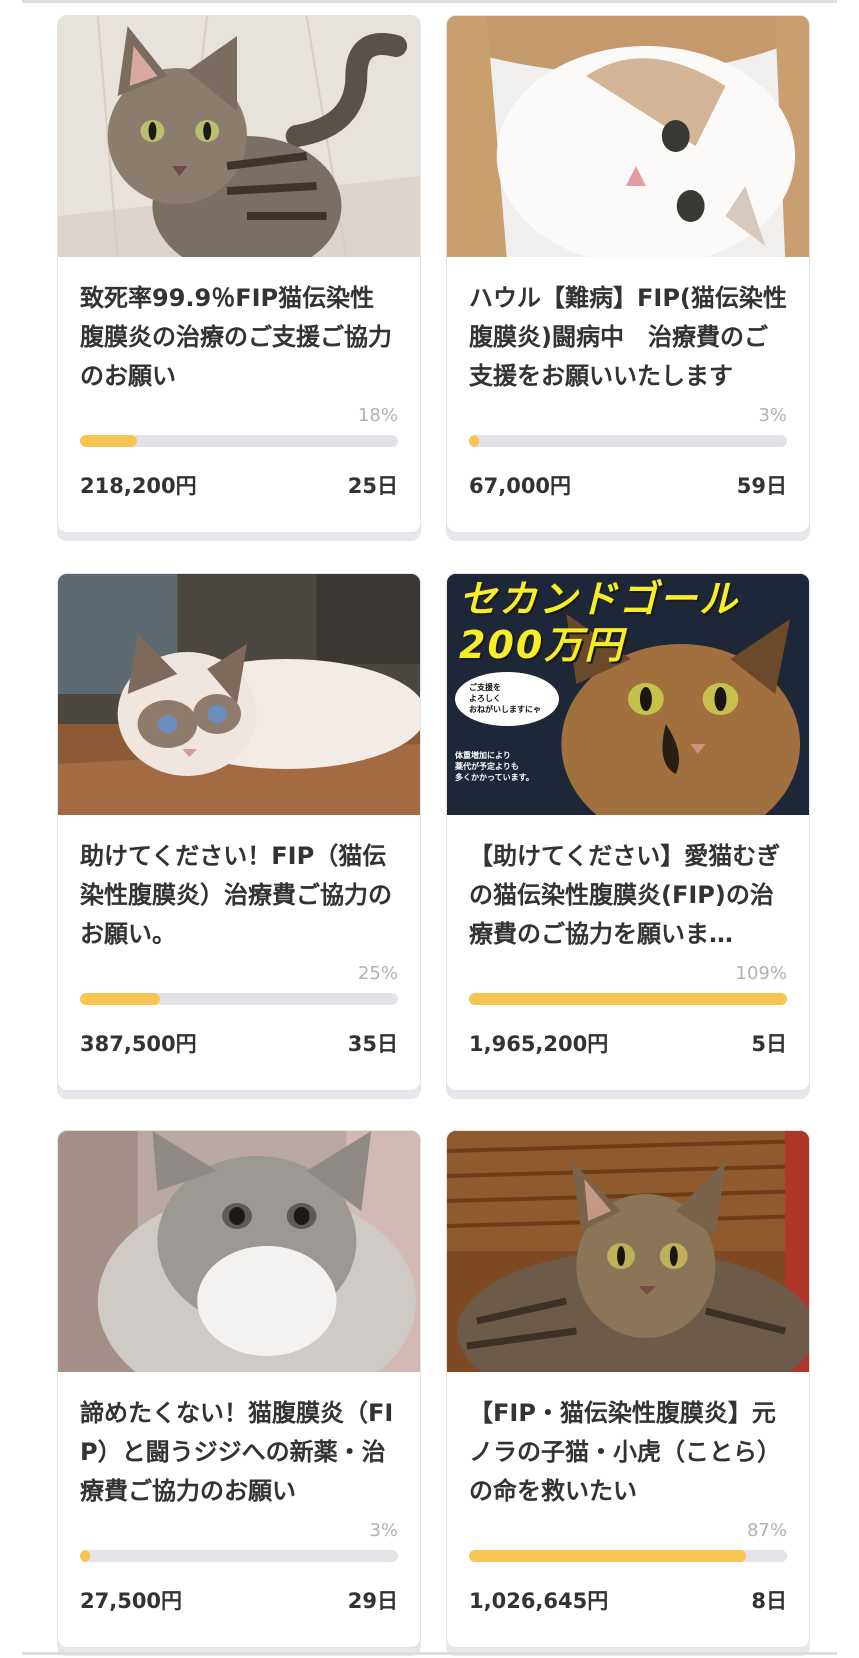  What do you see at coordinates (761, 486) in the screenshot?
I see `days-remaining: 59日` at bounding box center [761, 486].